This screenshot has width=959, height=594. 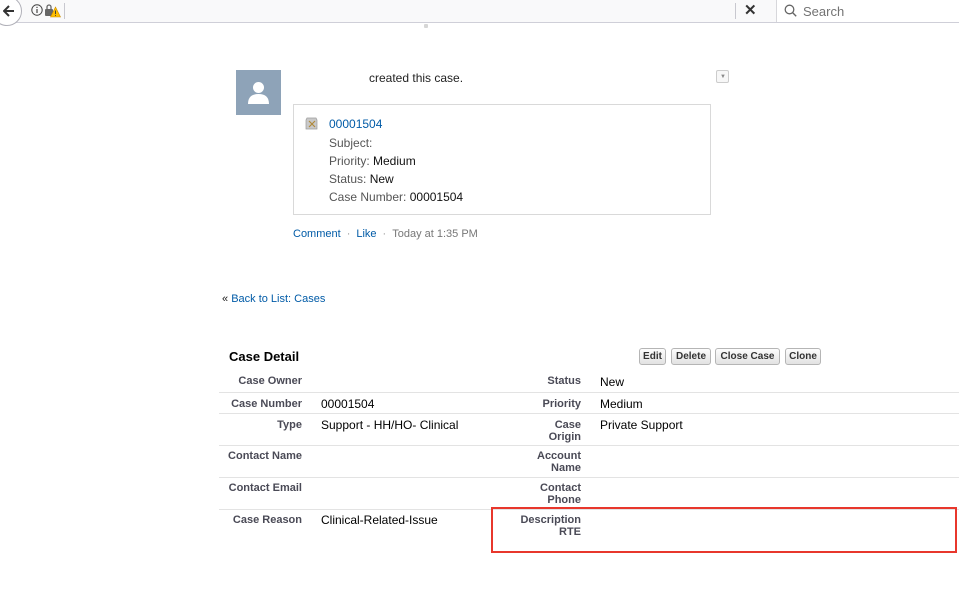 I want to click on toolbar-separator, so click(x=735, y=11).